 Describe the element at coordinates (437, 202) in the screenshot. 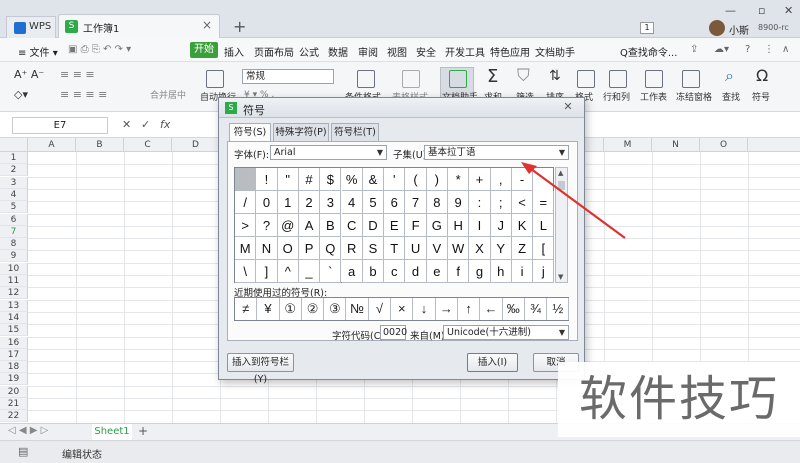

I see `symbol-cell: 8` at that location.